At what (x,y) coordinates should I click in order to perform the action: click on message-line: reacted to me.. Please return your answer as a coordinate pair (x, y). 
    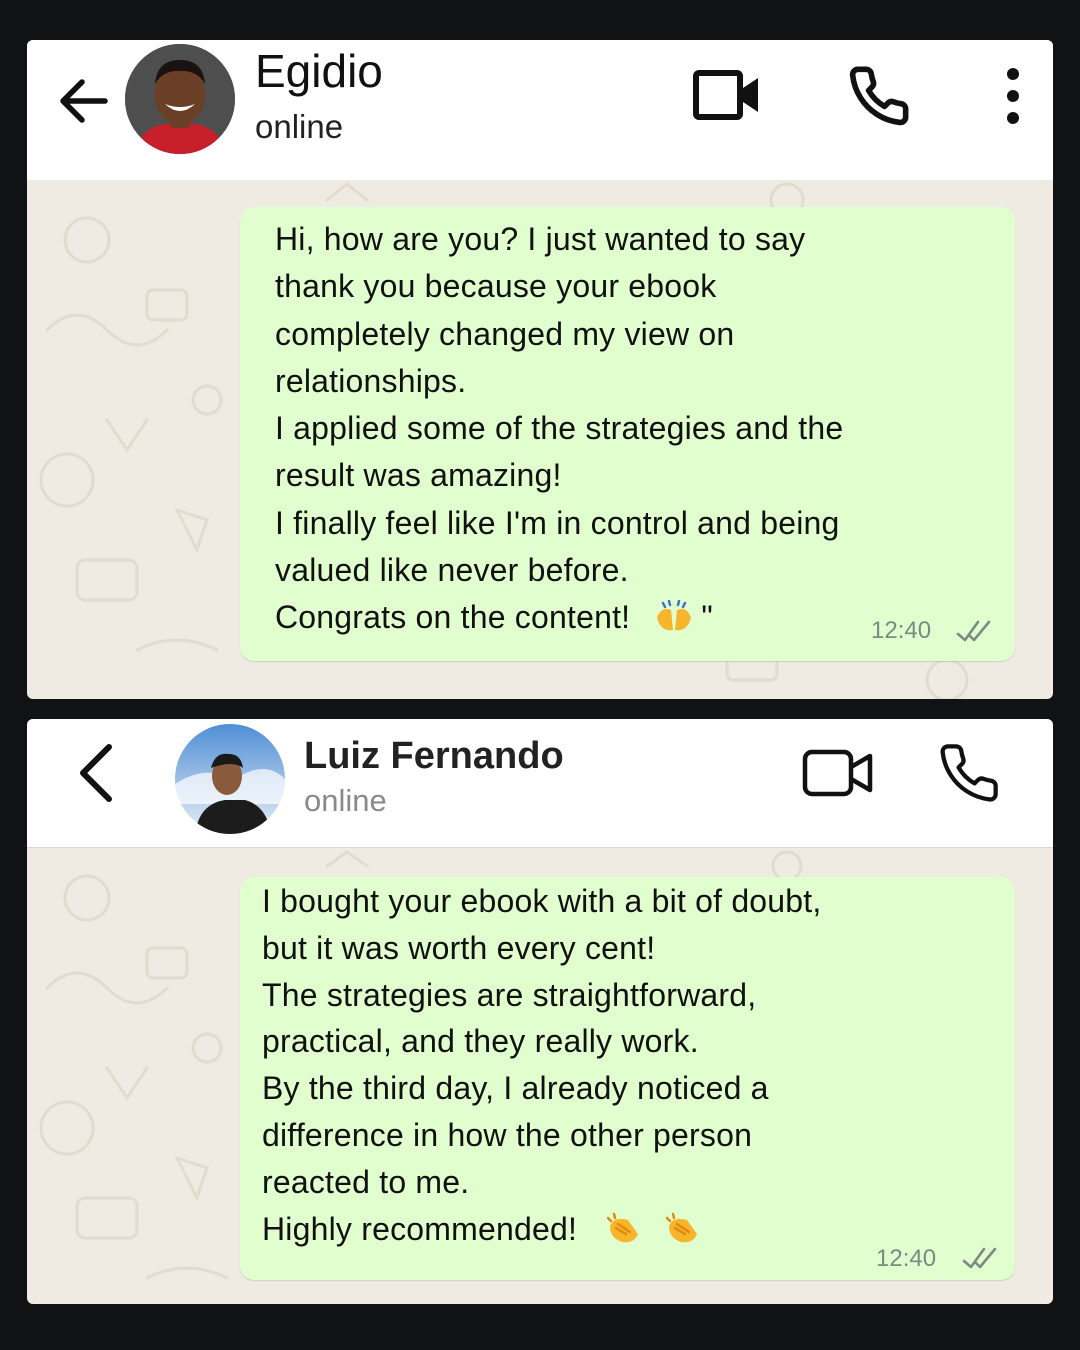
    Looking at the image, I should click on (366, 1181).